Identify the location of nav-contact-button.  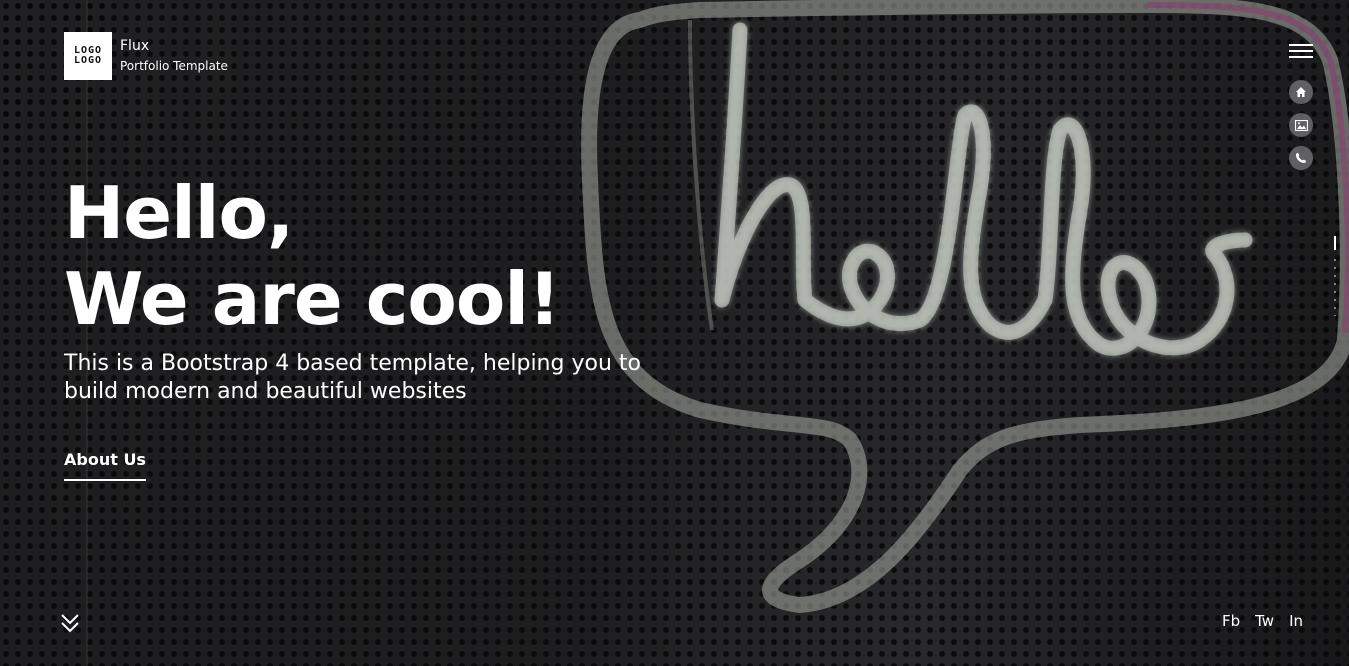
(1301, 158).